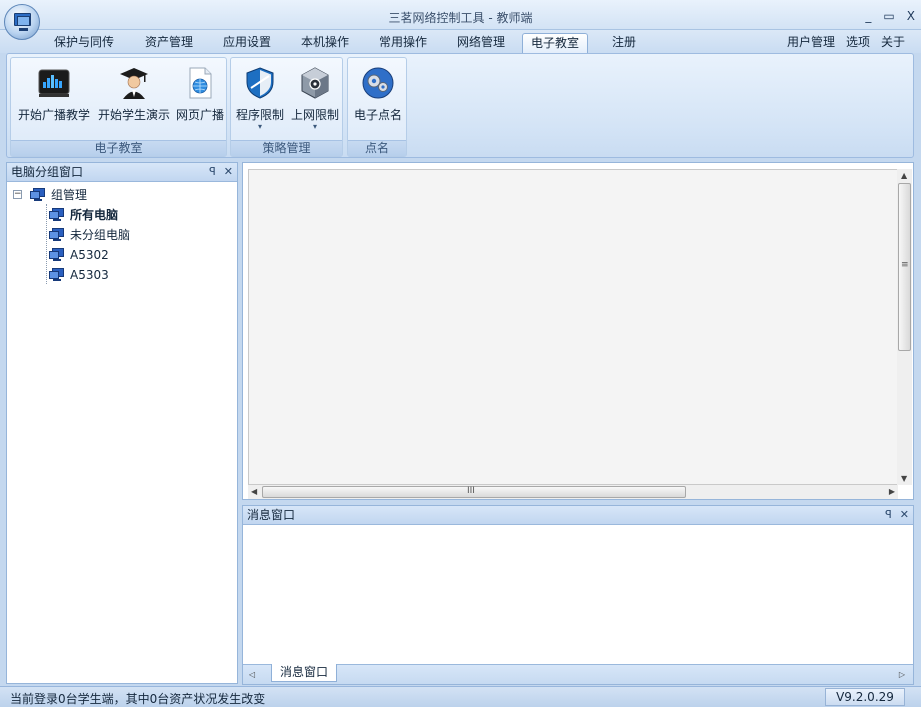  Describe the element at coordinates (902, 674) in the screenshot. I see `tab-scroll-right-icon: ▷` at that location.